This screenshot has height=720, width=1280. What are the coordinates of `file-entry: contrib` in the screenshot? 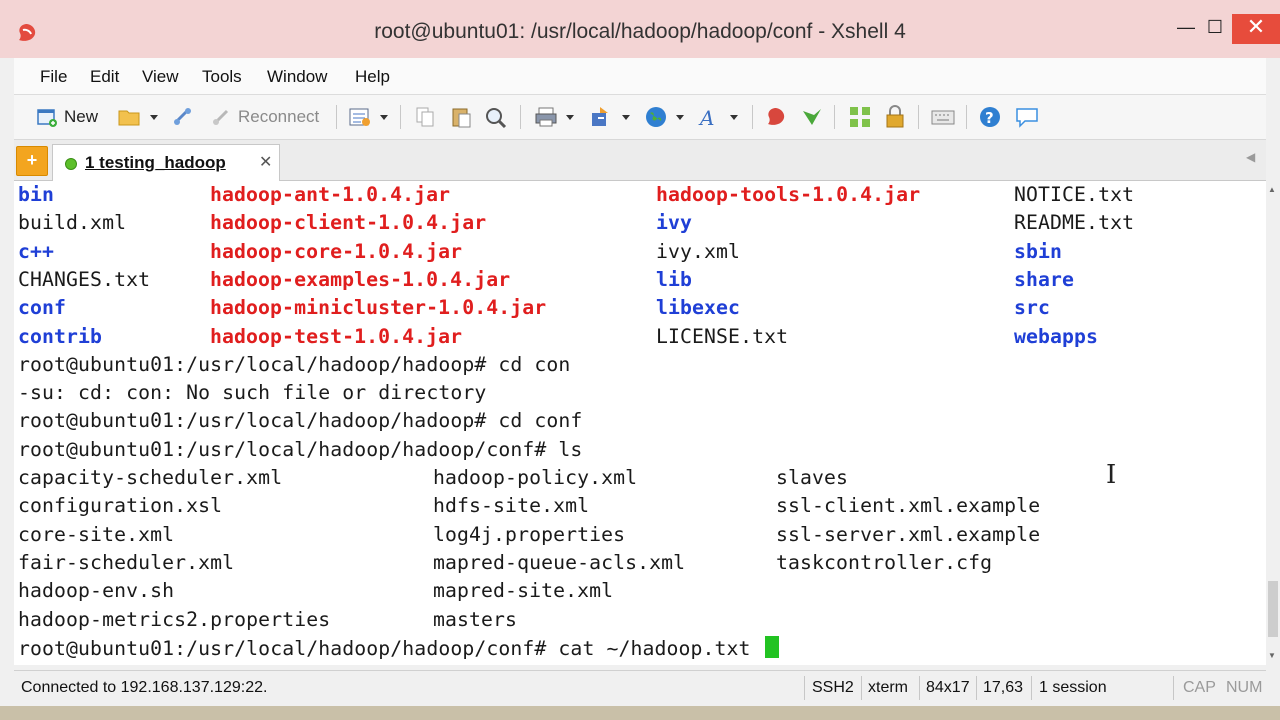 It's located at (60, 336).